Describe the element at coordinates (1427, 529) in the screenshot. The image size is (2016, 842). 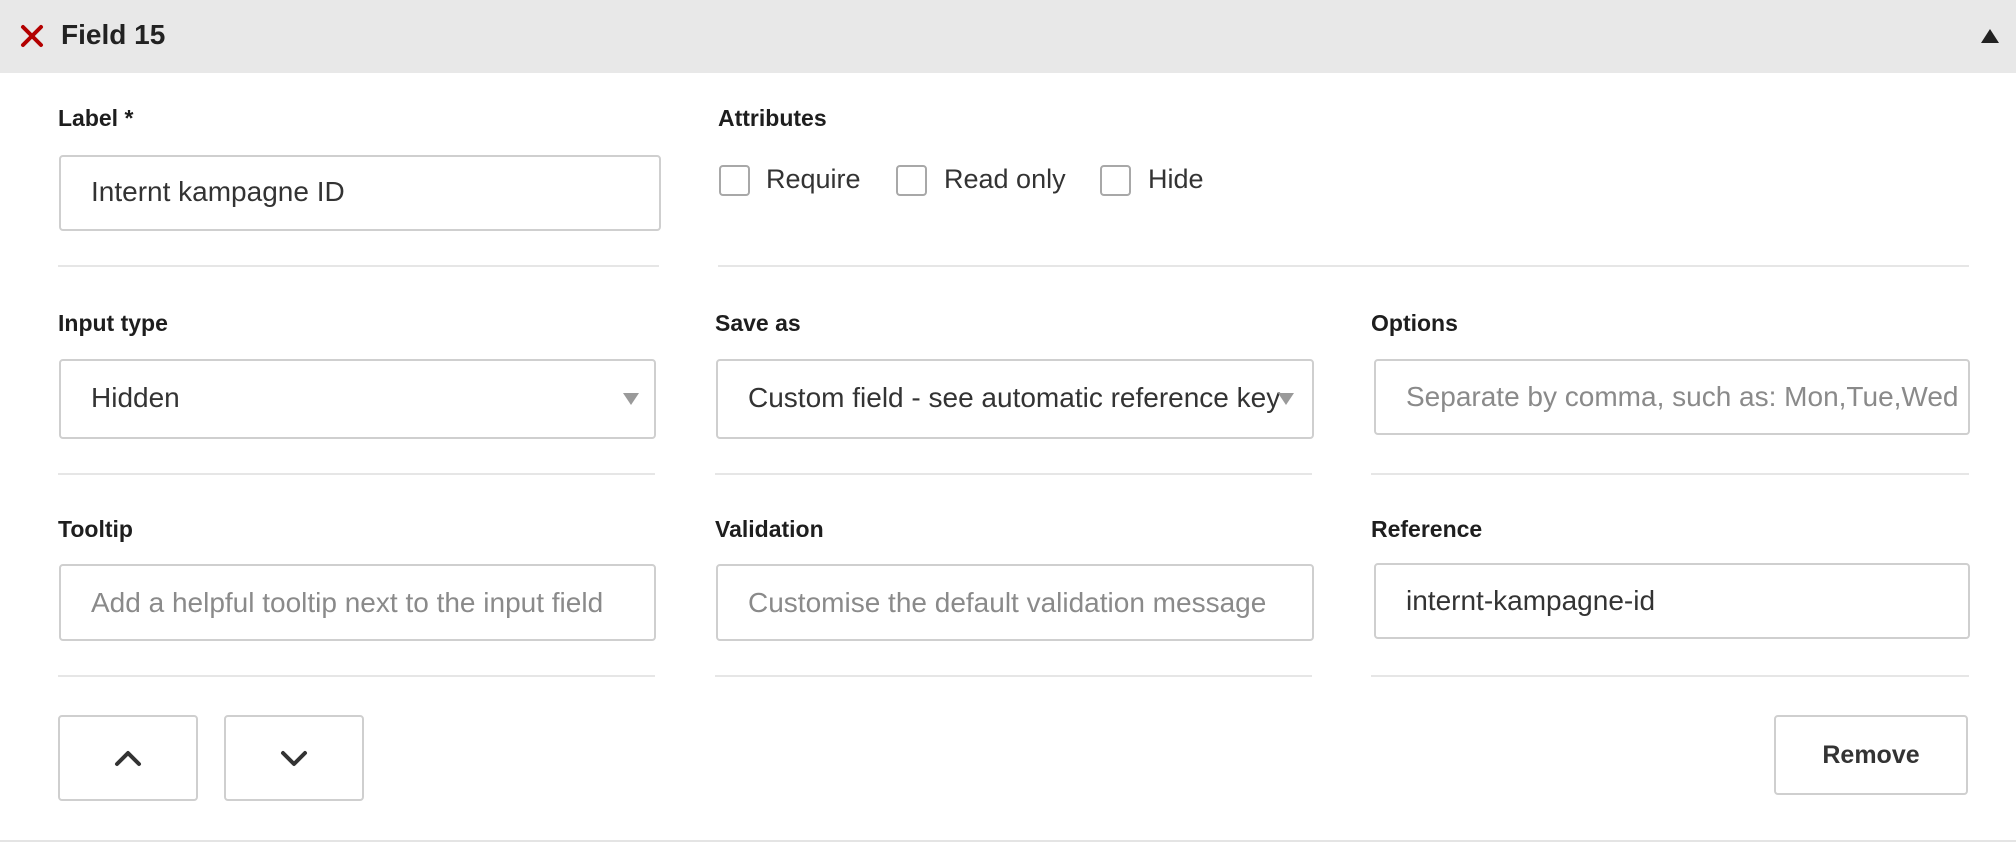
I see `reference-label: Reference` at that location.